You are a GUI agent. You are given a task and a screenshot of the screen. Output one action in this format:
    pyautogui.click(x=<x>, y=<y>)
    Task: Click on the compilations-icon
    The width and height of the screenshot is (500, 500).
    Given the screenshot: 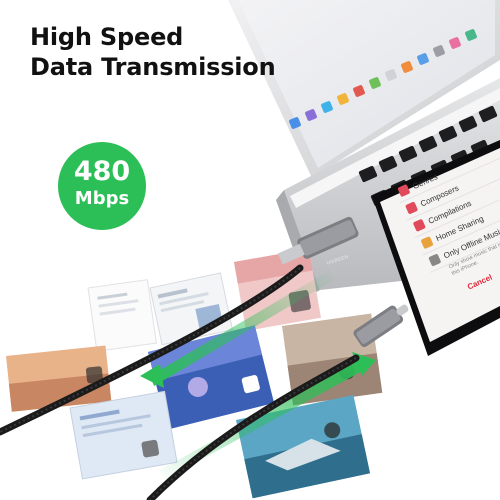 What is the action you would take?
    pyautogui.click(x=419, y=225)
    